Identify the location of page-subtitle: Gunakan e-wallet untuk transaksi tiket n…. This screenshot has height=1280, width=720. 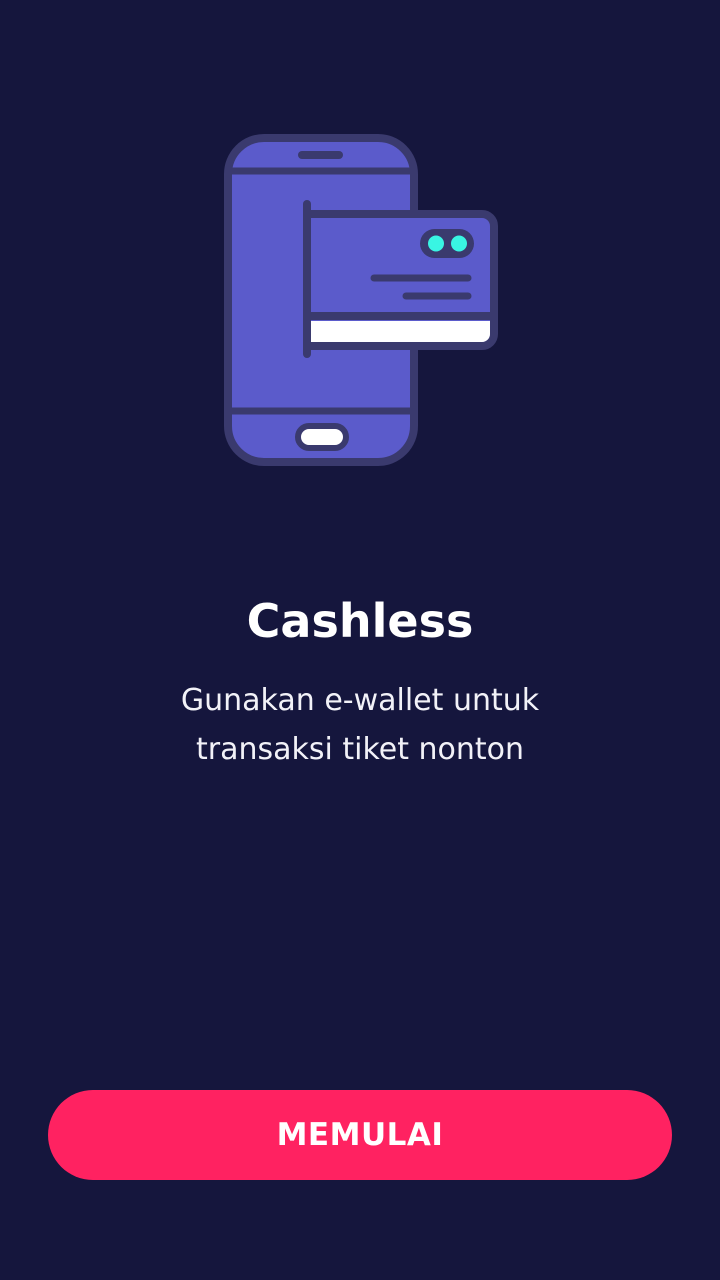
(360, 725).